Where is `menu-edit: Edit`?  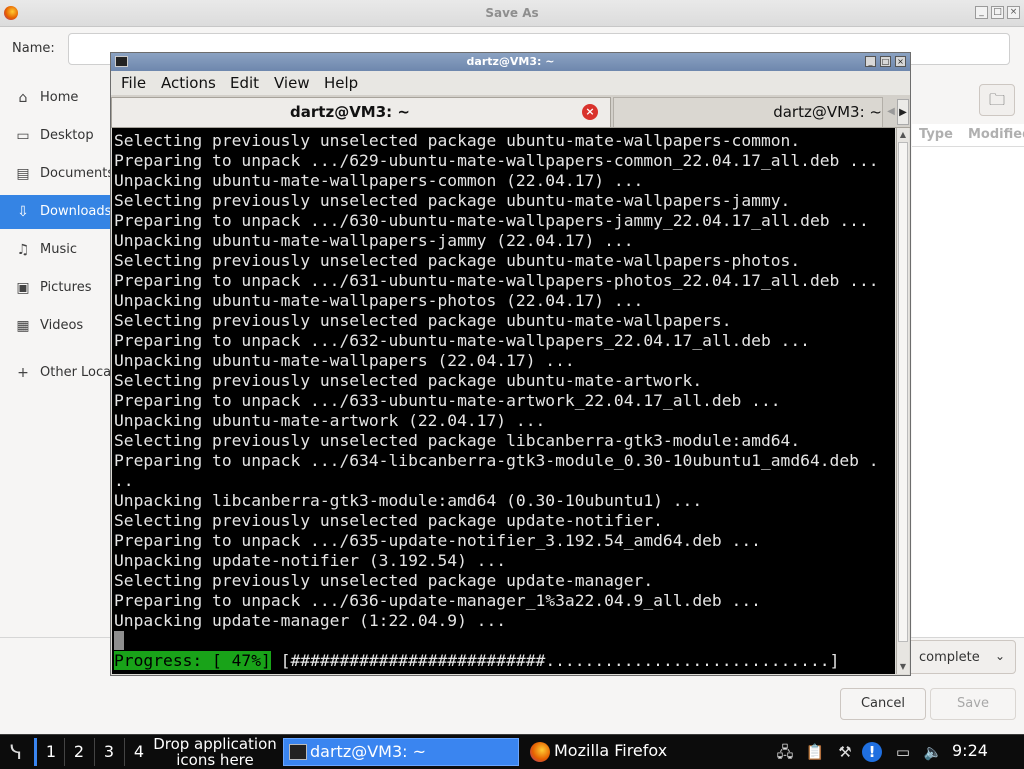 menu-edit: Edit is located at coordinates (244, 83).